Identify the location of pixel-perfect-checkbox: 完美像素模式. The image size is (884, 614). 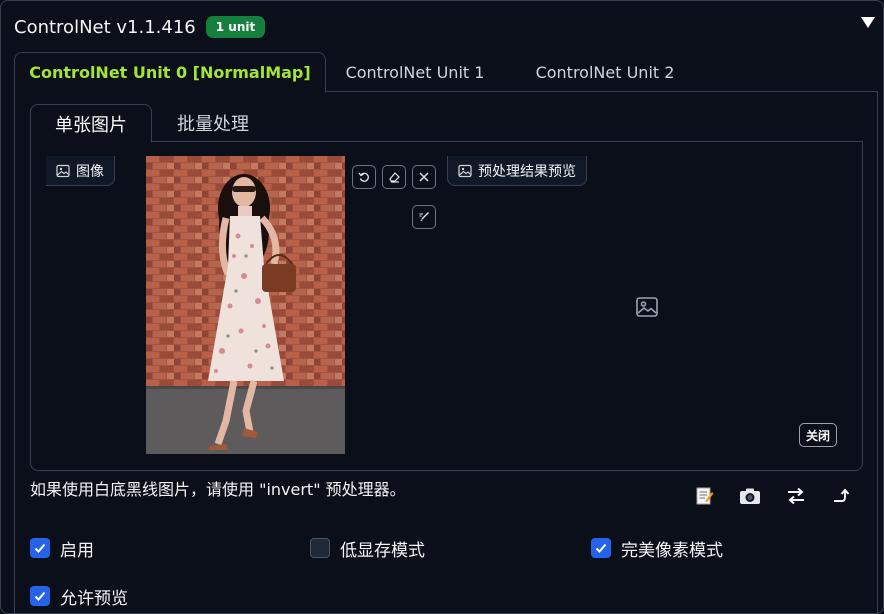
(657, 548).